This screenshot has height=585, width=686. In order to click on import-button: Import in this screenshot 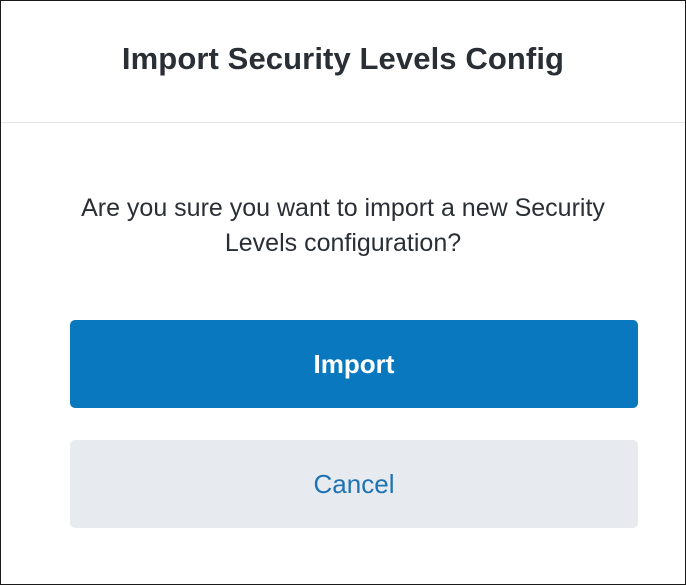, I will do `click(354, 364)`.